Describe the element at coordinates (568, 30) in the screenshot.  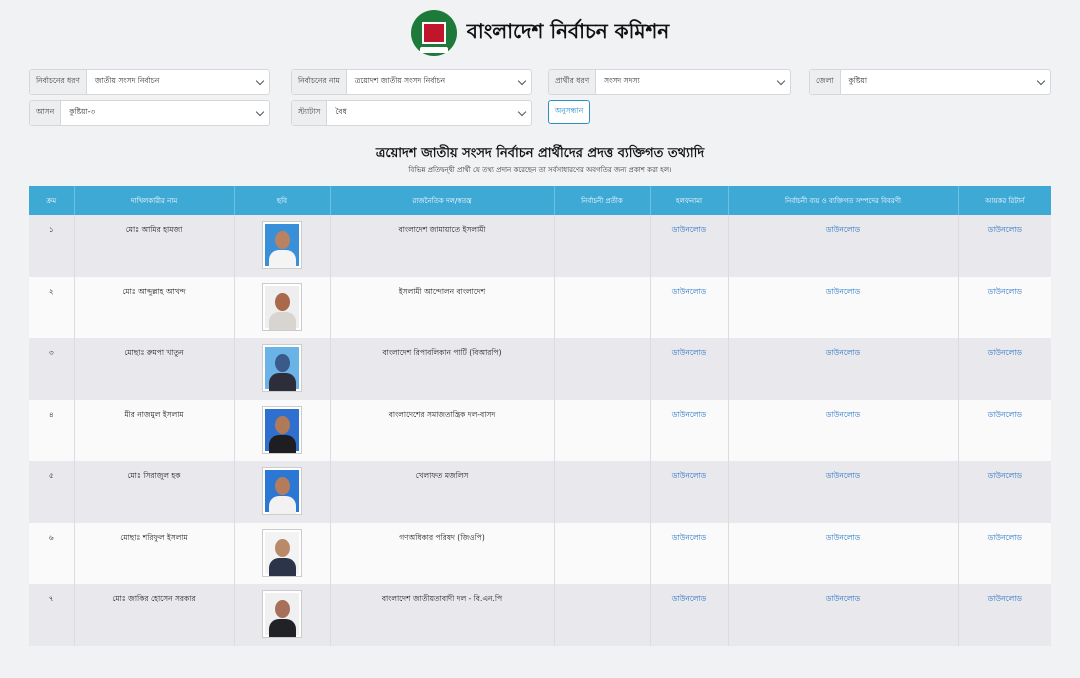
I see `site-title: বাংলাদেশ নির্বাচন কমিশন` at that location.